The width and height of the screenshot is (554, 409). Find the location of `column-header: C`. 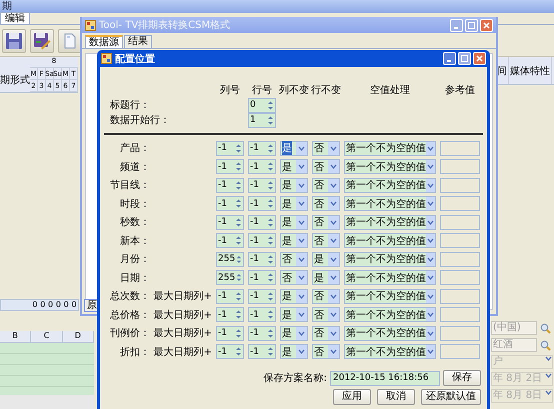

column-header: C is located at coordinates (47, 336).